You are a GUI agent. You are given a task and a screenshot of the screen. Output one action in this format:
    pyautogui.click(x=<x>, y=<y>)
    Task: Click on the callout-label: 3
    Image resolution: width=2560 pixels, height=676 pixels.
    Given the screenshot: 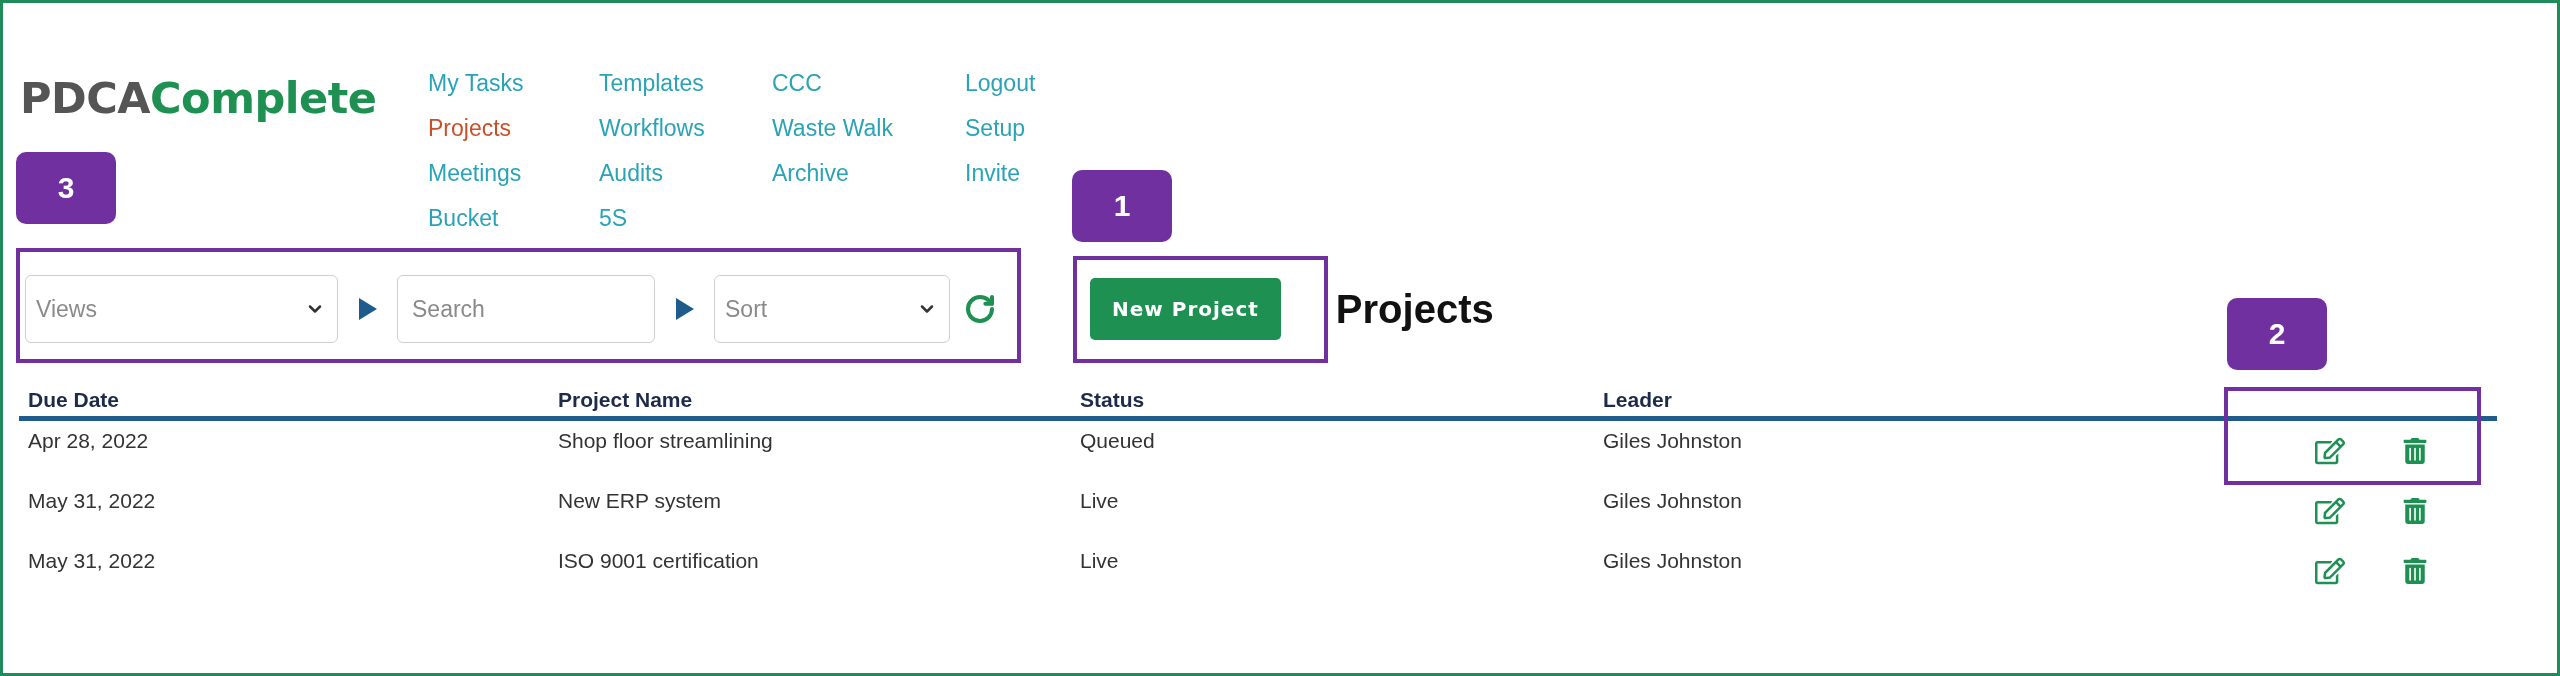 What is the action you would take?
    pyautogui.click(x=66, y=188)
    